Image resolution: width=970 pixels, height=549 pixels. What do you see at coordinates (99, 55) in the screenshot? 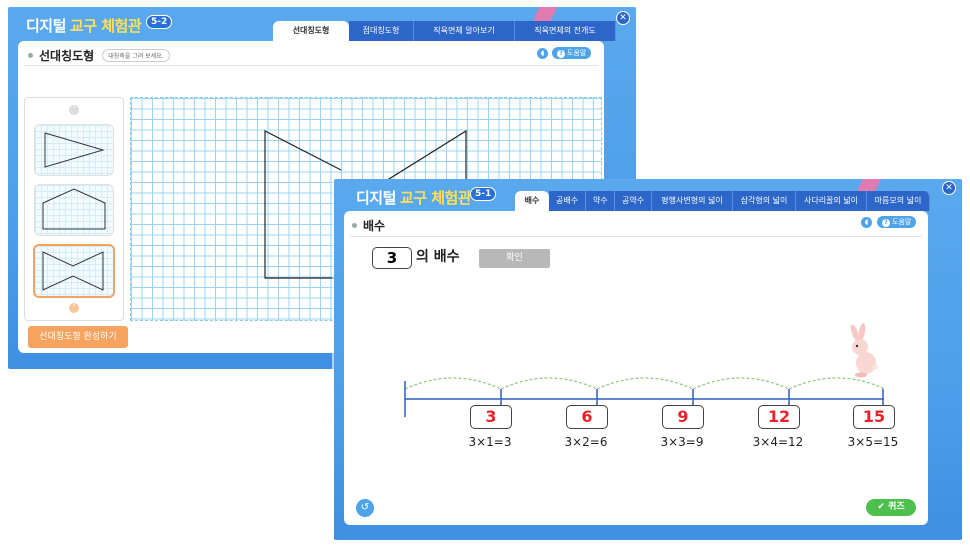
I see `page-title: 선대칭도형 대칭축을 그려 보세요.` at bounding box center [99, 55].